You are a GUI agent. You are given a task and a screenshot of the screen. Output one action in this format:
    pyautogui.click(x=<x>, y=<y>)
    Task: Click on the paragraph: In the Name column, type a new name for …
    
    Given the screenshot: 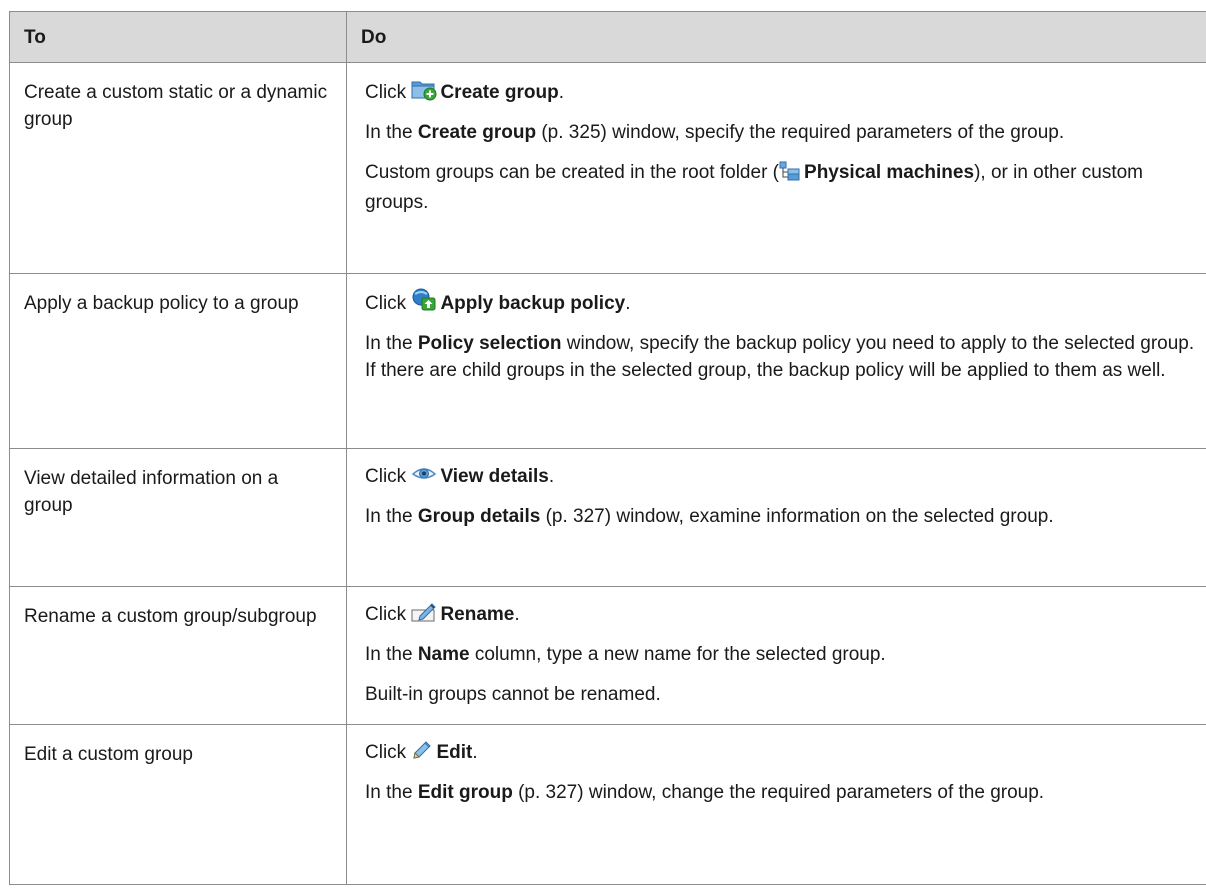 What is the action you would take?
    pyautogui.click(x=625, y=654)
    